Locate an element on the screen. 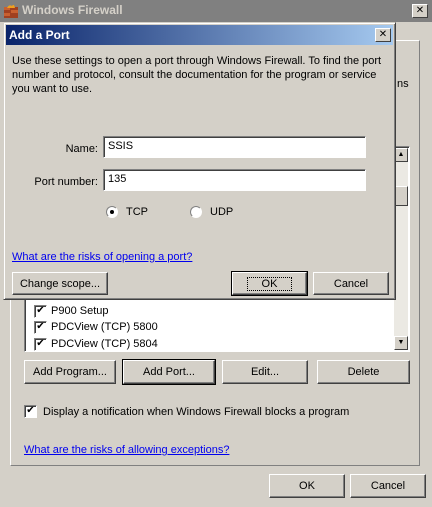  list-item-label: P900 Setup is located at coordinates (80, 311).